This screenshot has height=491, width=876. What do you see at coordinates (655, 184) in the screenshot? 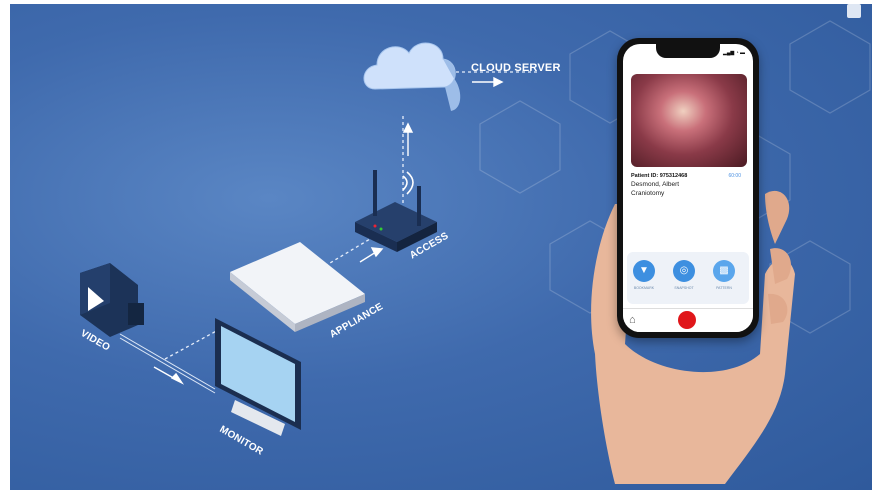
I see `patient-name: Desmond, Albert` at bounding box center [655, 184].